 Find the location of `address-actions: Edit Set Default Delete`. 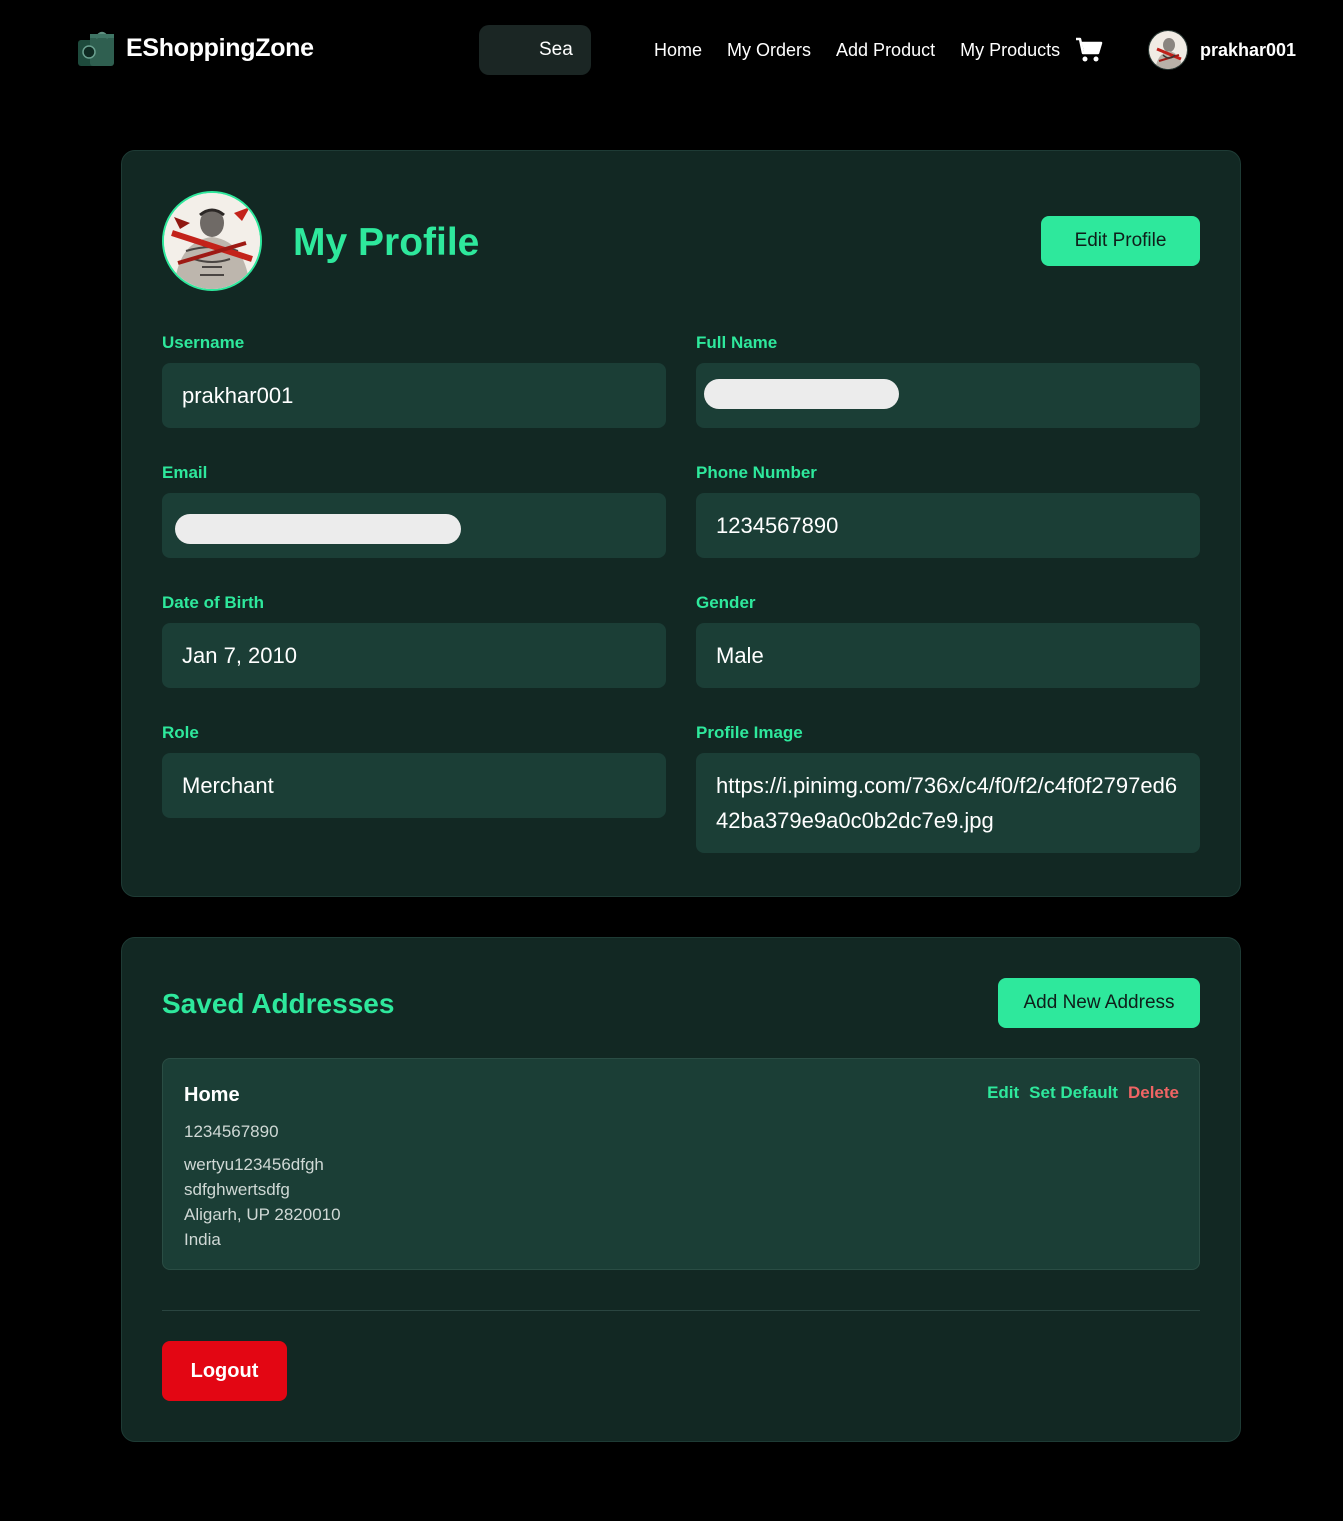

address-actions: Edit Set Default Delete is located at coordinates (1078, 1093).